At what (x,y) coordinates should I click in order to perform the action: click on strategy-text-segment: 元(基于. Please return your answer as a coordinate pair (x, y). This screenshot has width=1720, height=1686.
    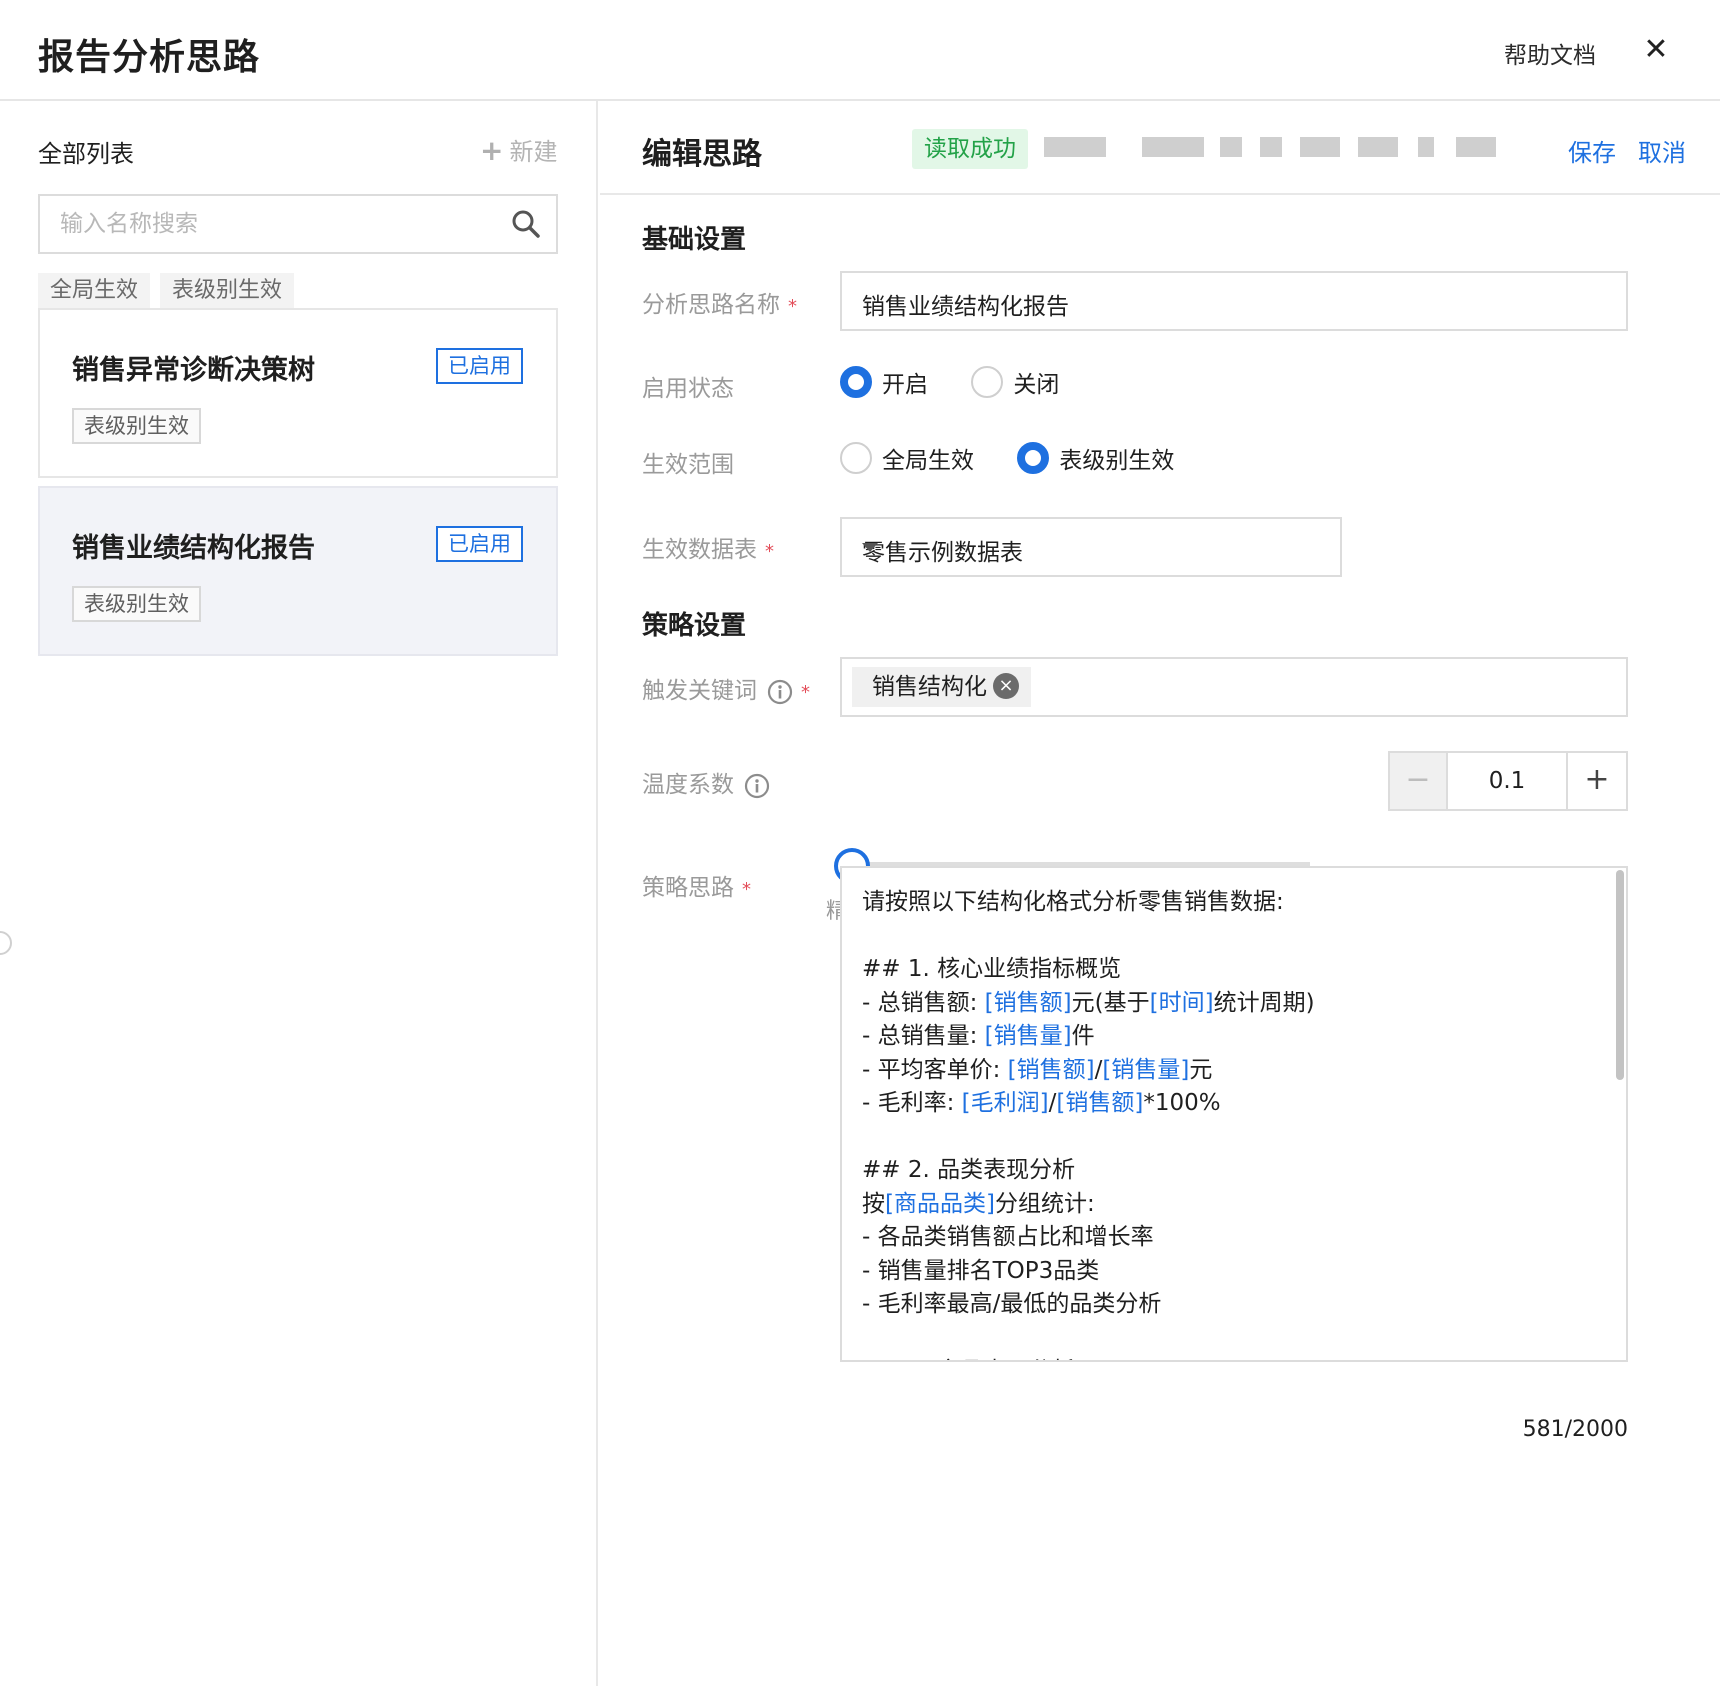
    Looking at the image, I should click on (1110, 1002).